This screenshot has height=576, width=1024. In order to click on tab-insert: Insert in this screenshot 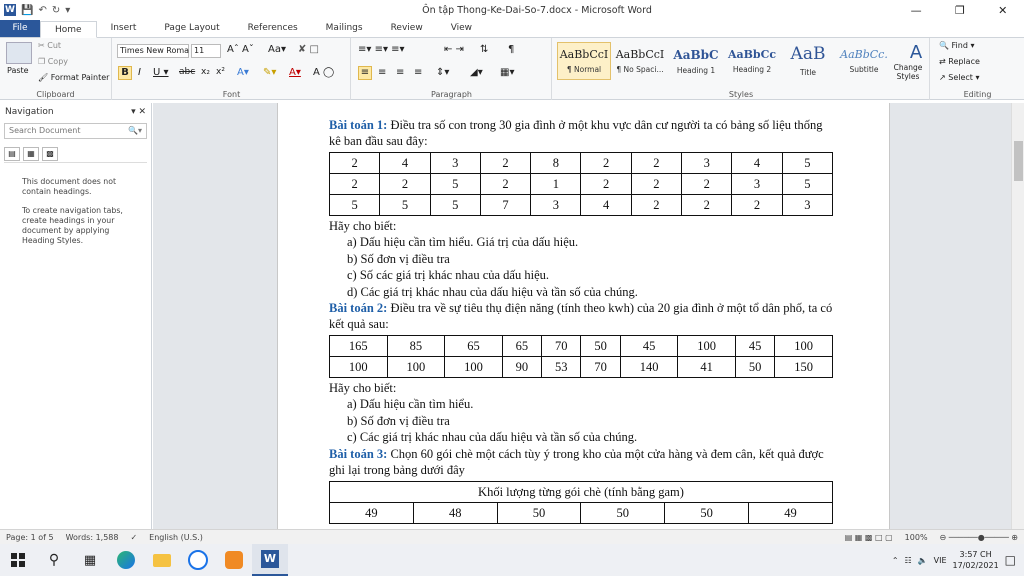, I will do `click(124, 28)`.